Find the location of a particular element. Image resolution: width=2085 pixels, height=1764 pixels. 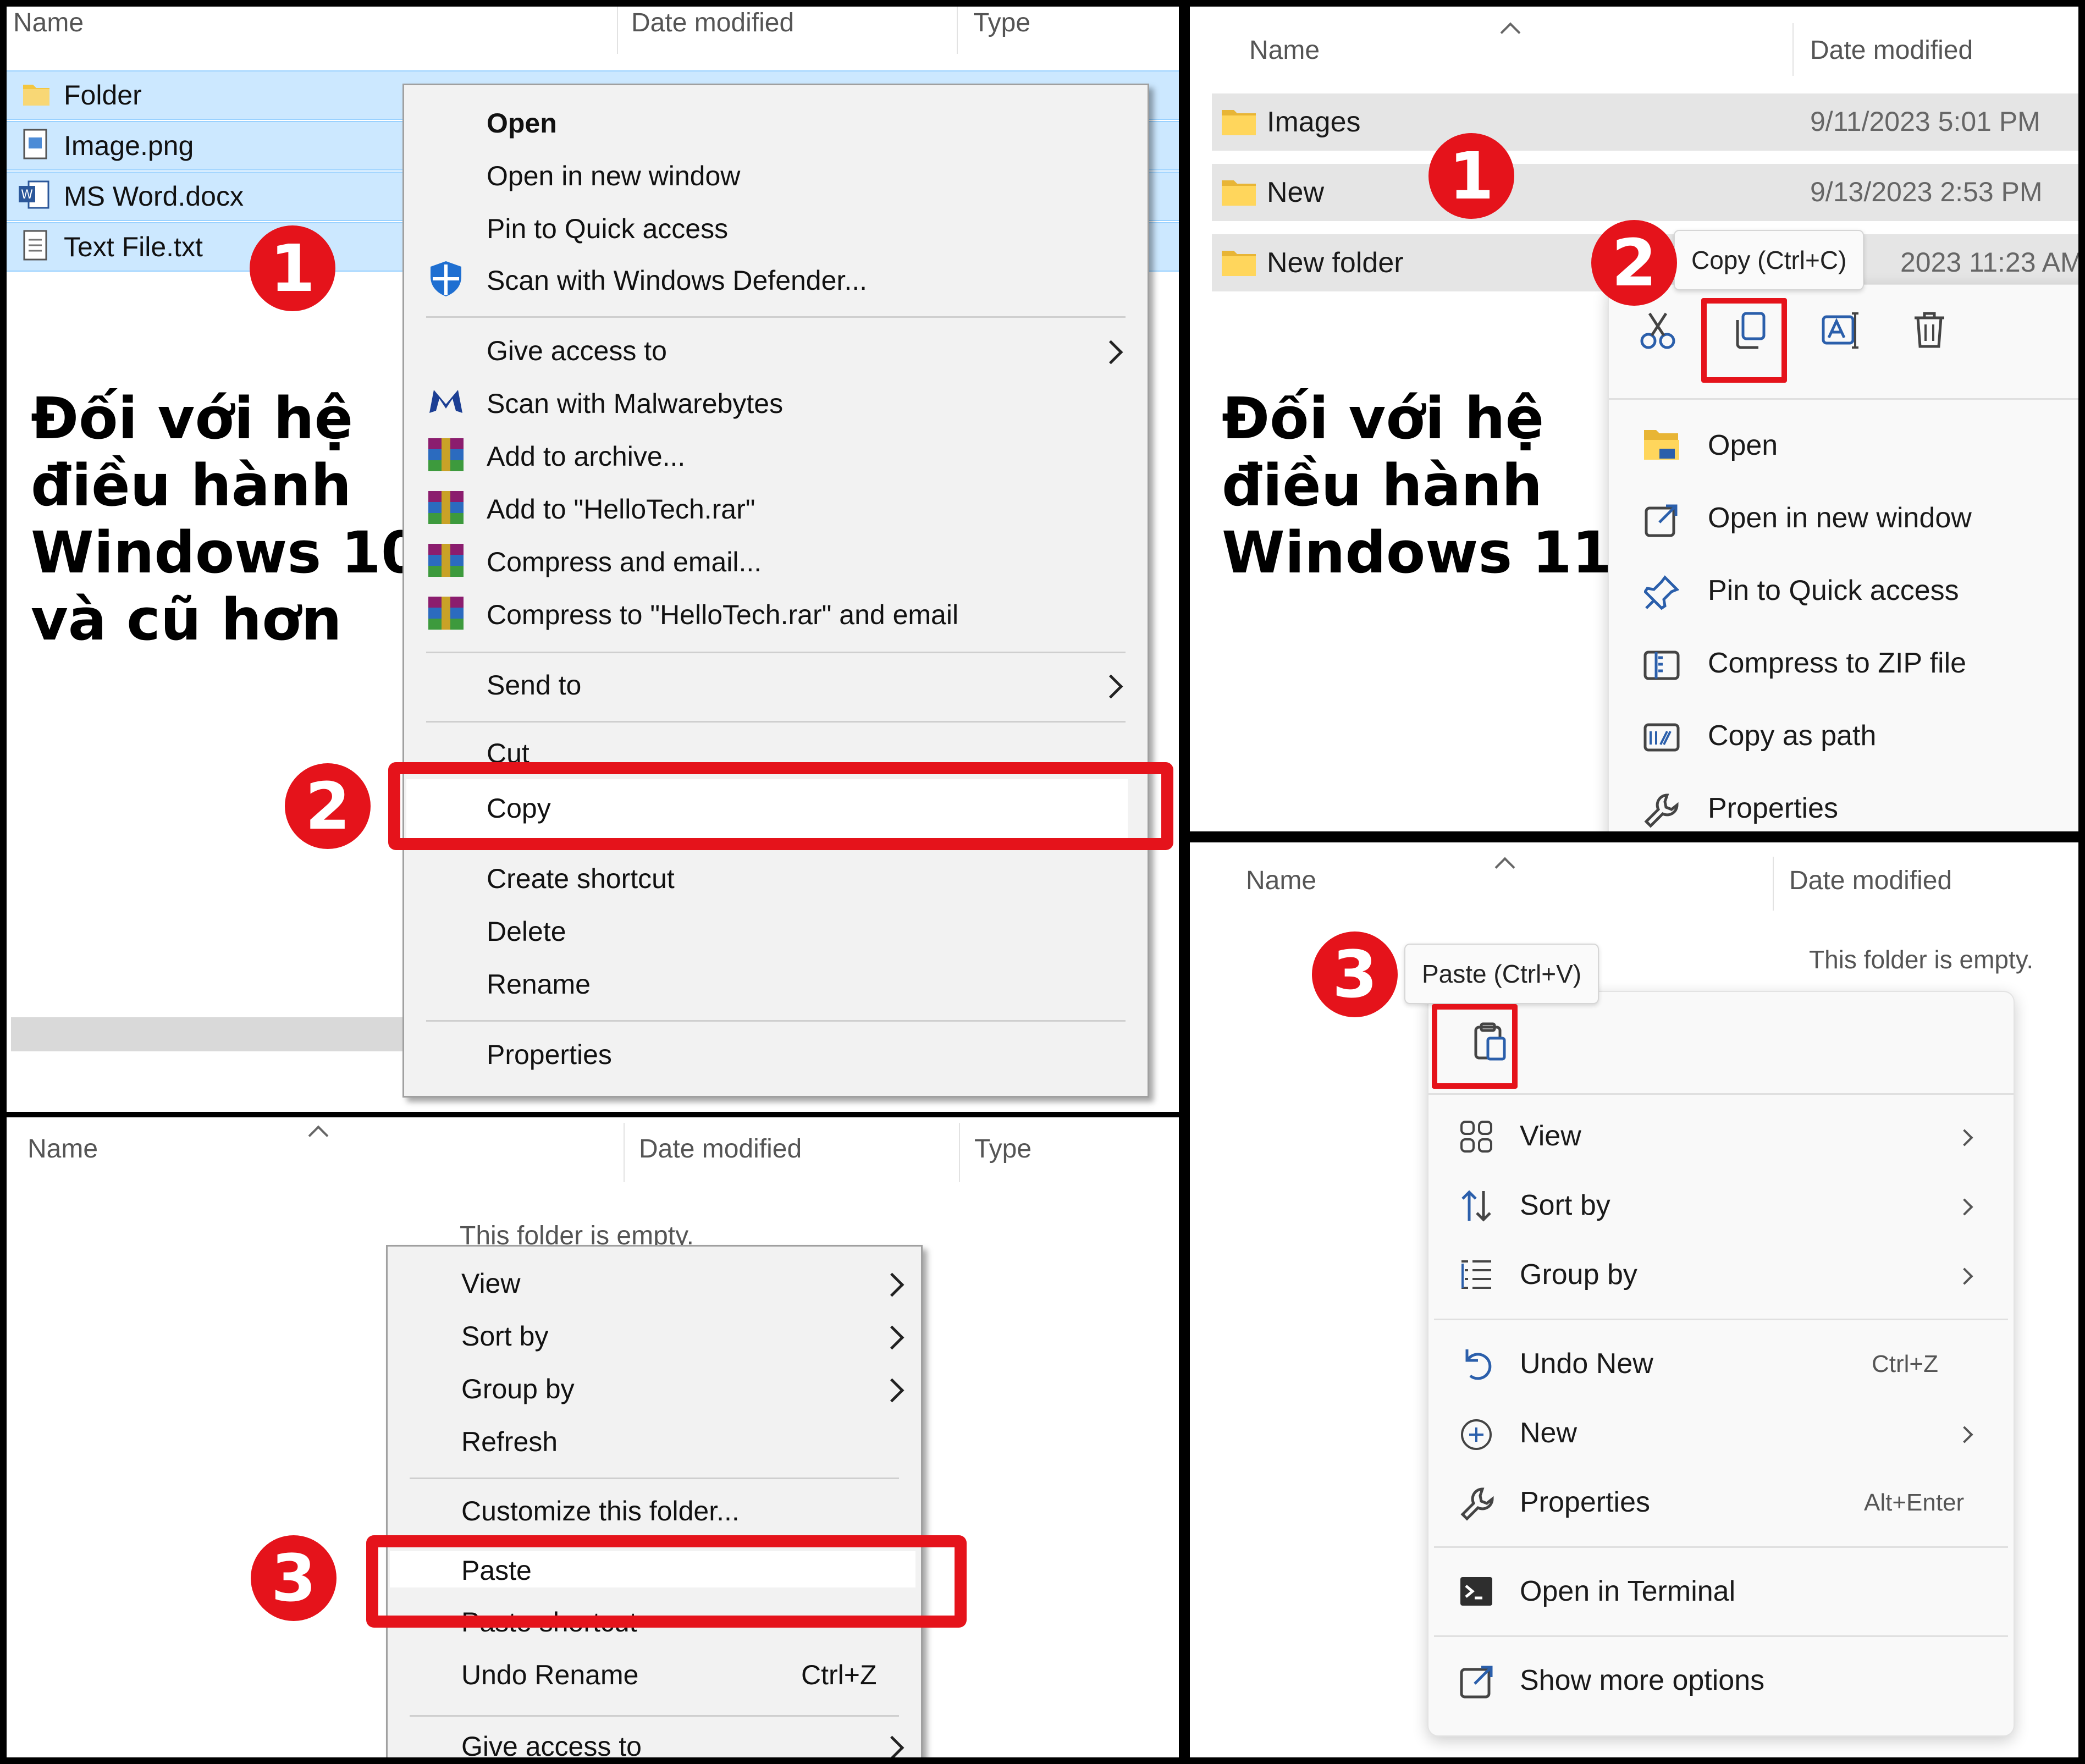

step-badge-3: 3 is located at coordinates (294, 1578).